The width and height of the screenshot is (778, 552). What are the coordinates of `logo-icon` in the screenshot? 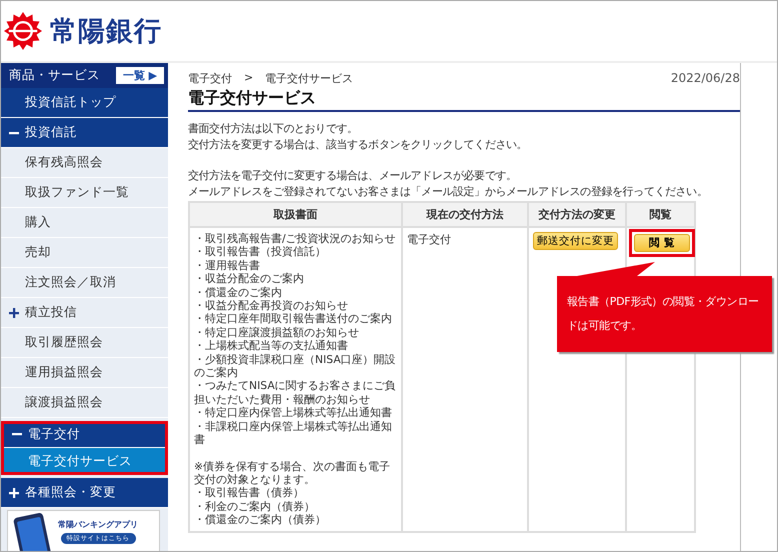 It's located at (23, 31).